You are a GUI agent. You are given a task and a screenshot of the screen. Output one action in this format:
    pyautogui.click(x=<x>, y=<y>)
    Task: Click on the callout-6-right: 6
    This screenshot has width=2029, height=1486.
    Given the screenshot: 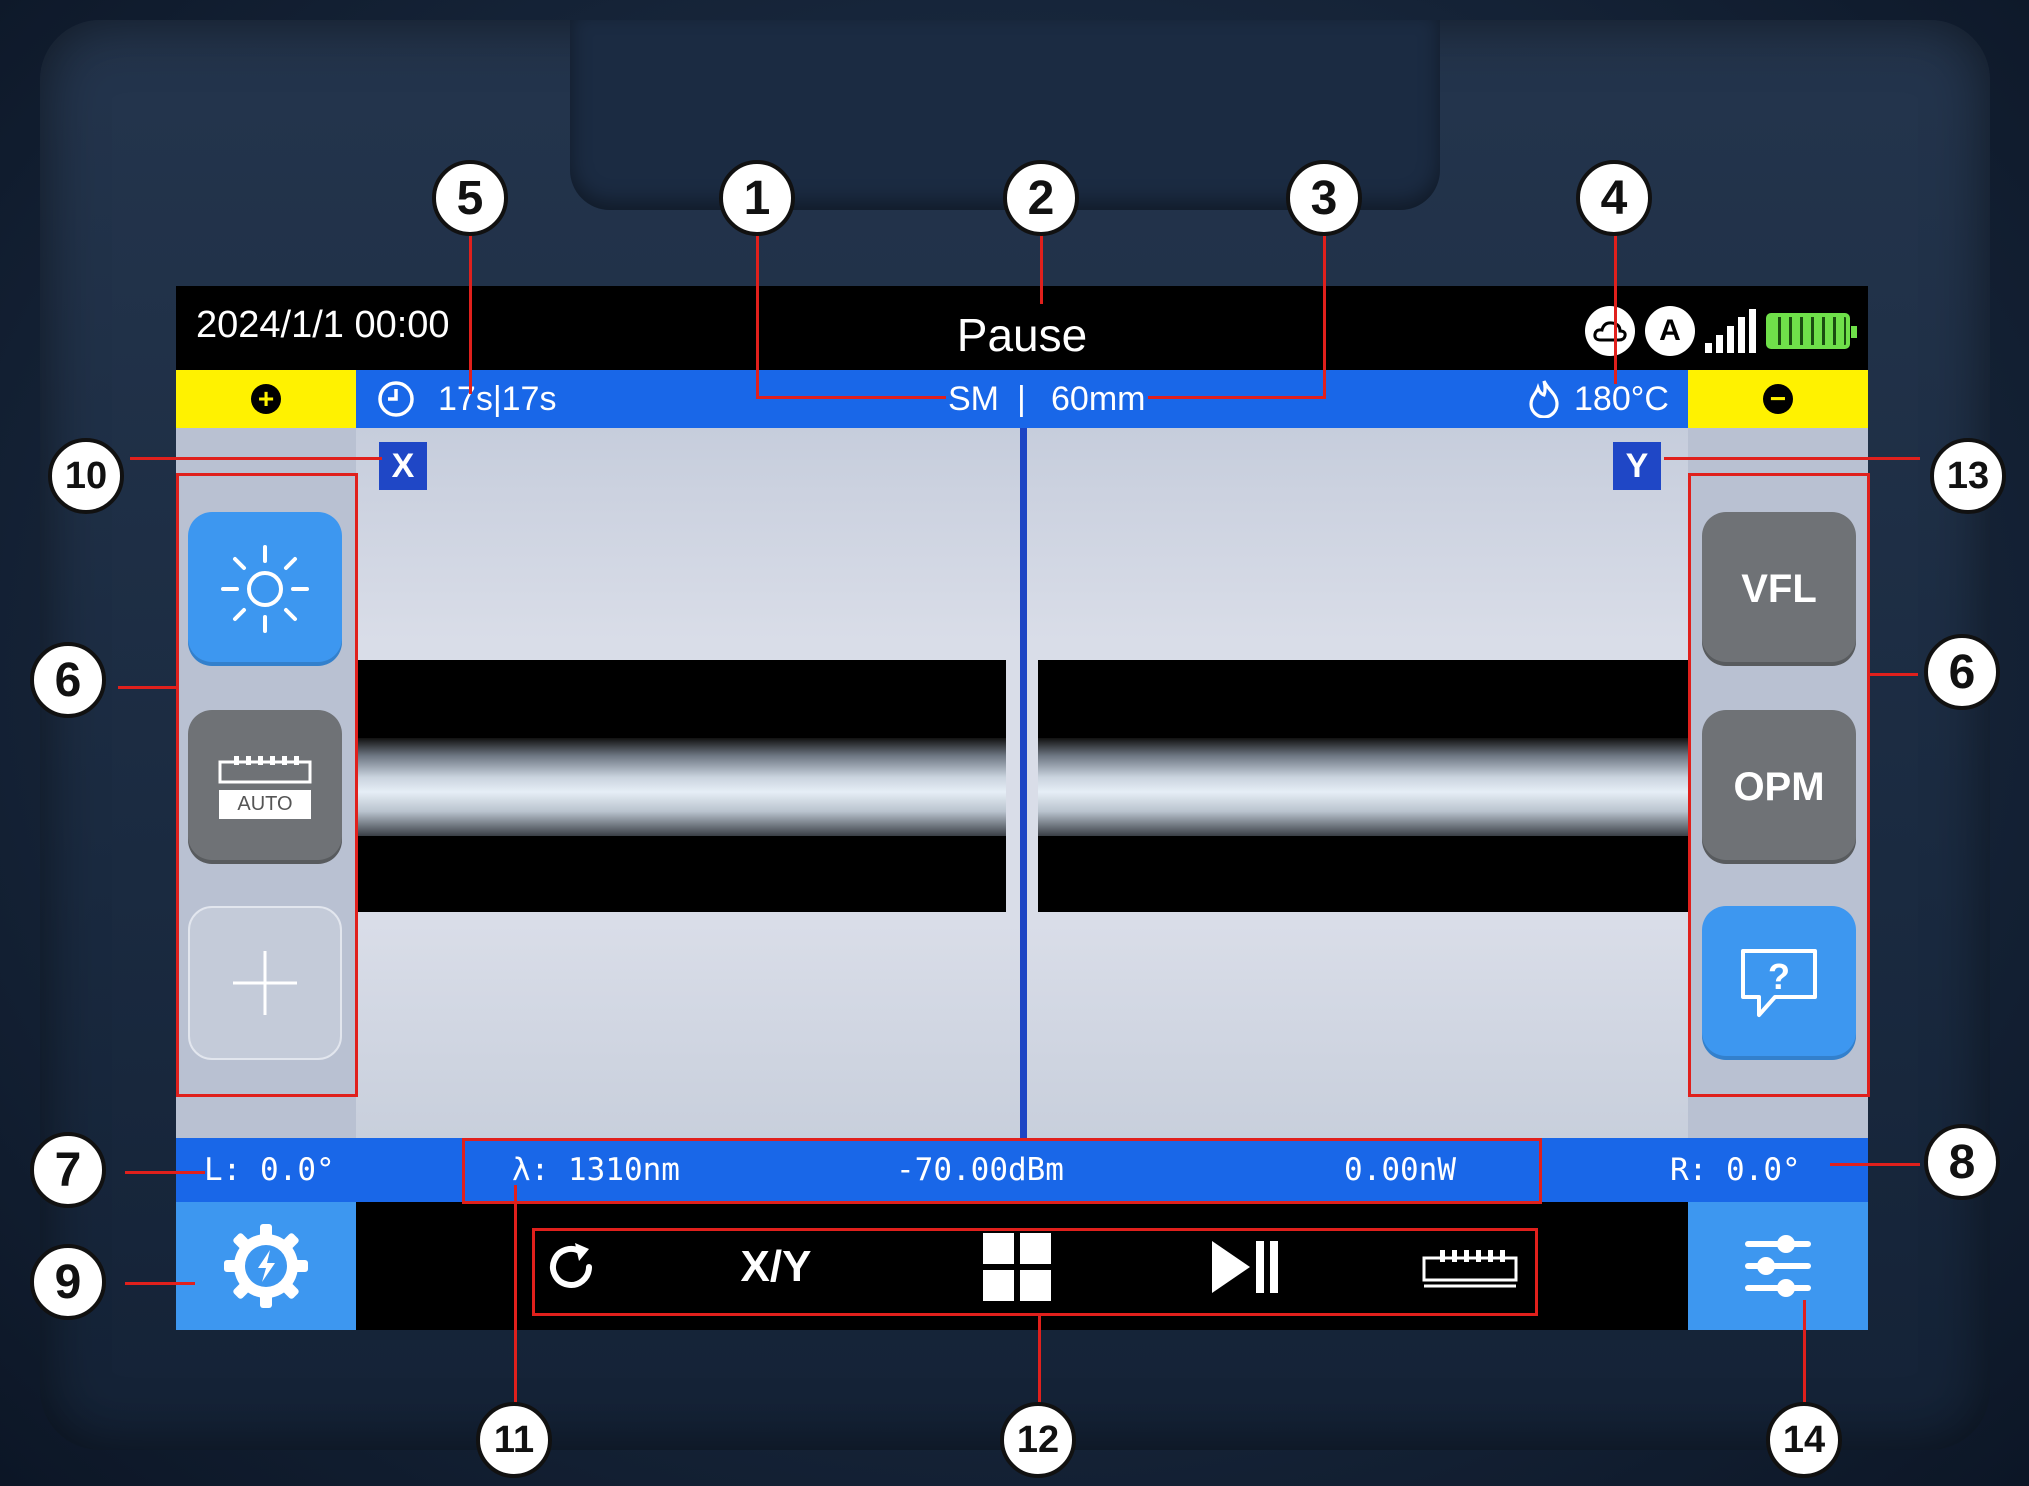 What is the action you would take?
    pyautogui.click(x=1962, y=672)
    